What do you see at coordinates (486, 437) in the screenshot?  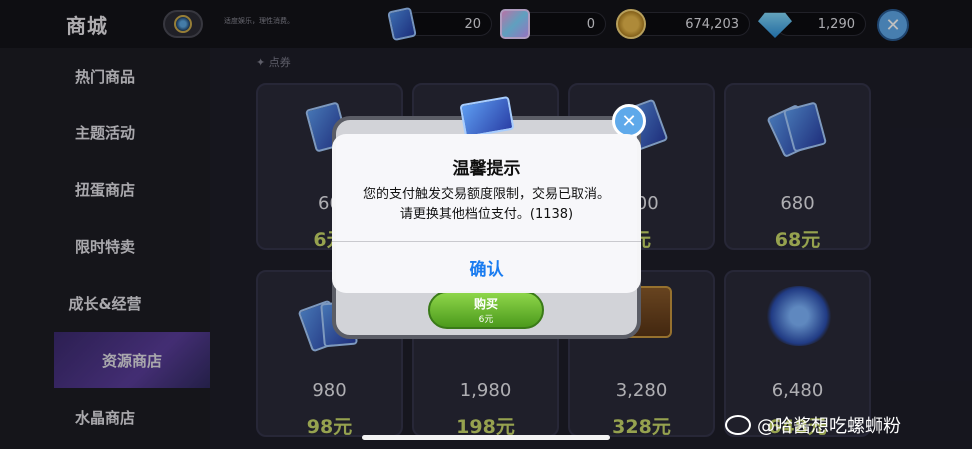 I see `home-indicator` at bounding box center [486, 437].